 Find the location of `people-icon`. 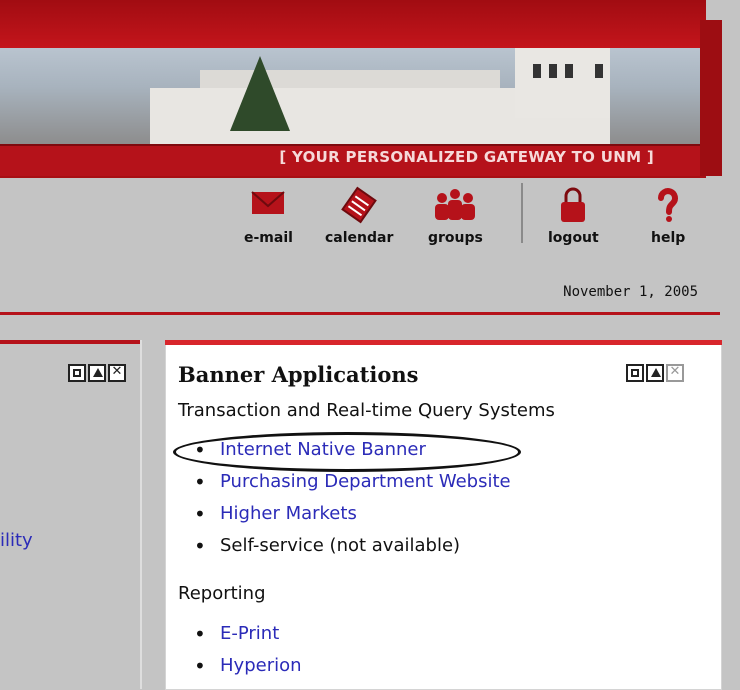

people-icon is located at coordinates (455, 205).